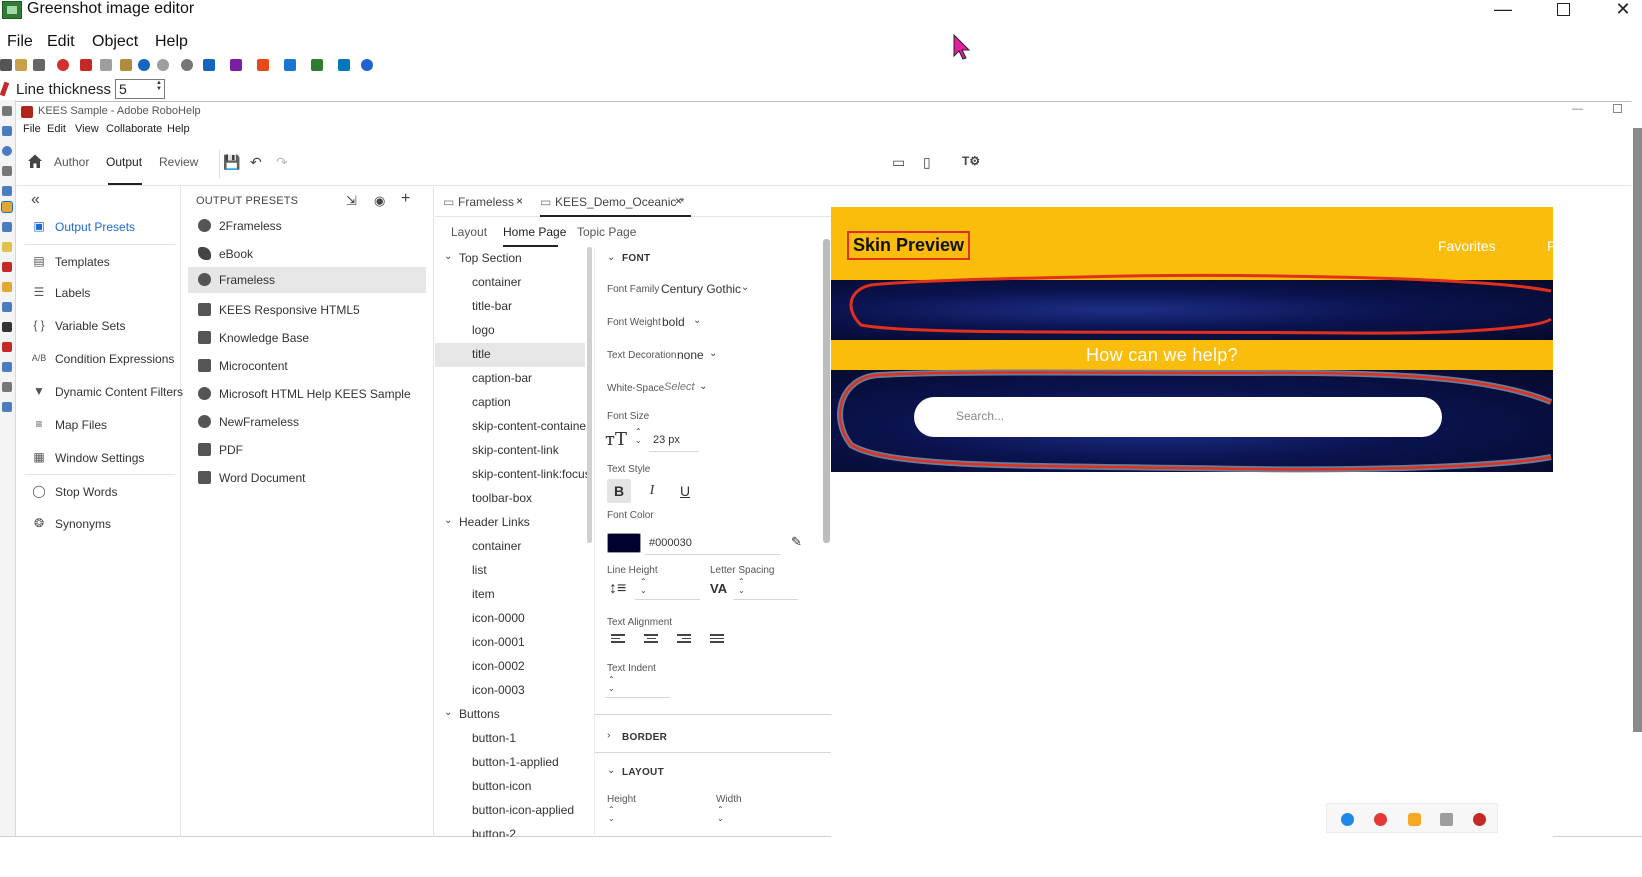  I want to click on doc-tab-kees-demo-oceanic: ▭ KEES_Demo_Oceanic * ×, so click(615, 202).